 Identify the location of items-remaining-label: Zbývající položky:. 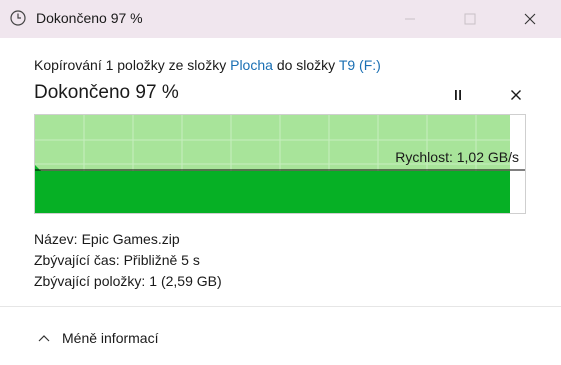
(90, 281).